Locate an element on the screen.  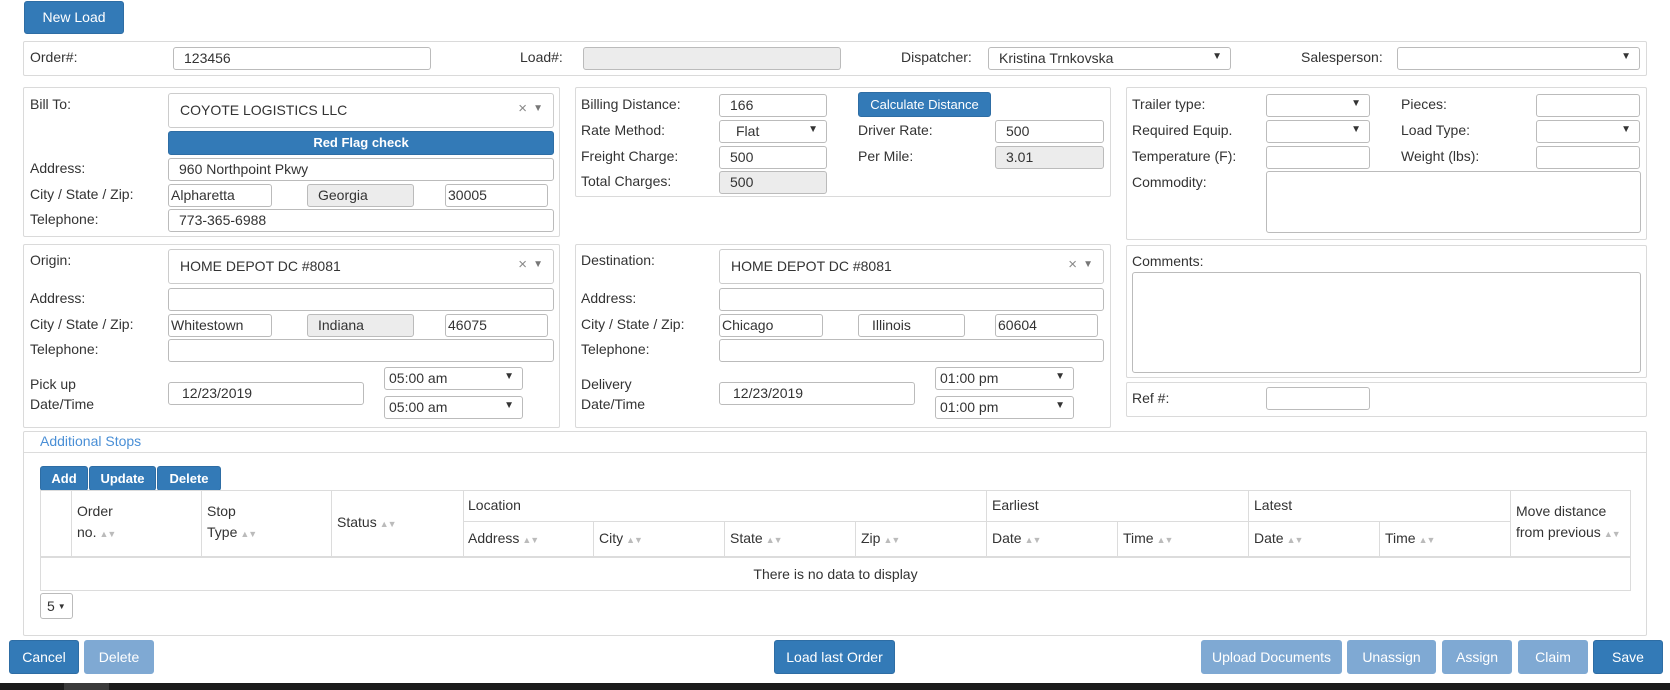
delete-stop-button: Delete is located at coordinates (189, 478).